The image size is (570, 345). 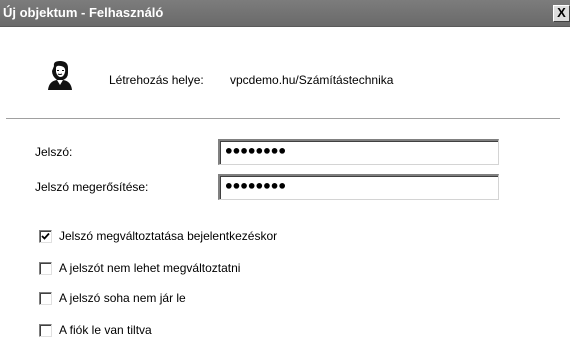 What do you see at coordinates (54, 152) in the screenshot?
I see `password-label: Jelszó:` at bounding box center [54, 152].